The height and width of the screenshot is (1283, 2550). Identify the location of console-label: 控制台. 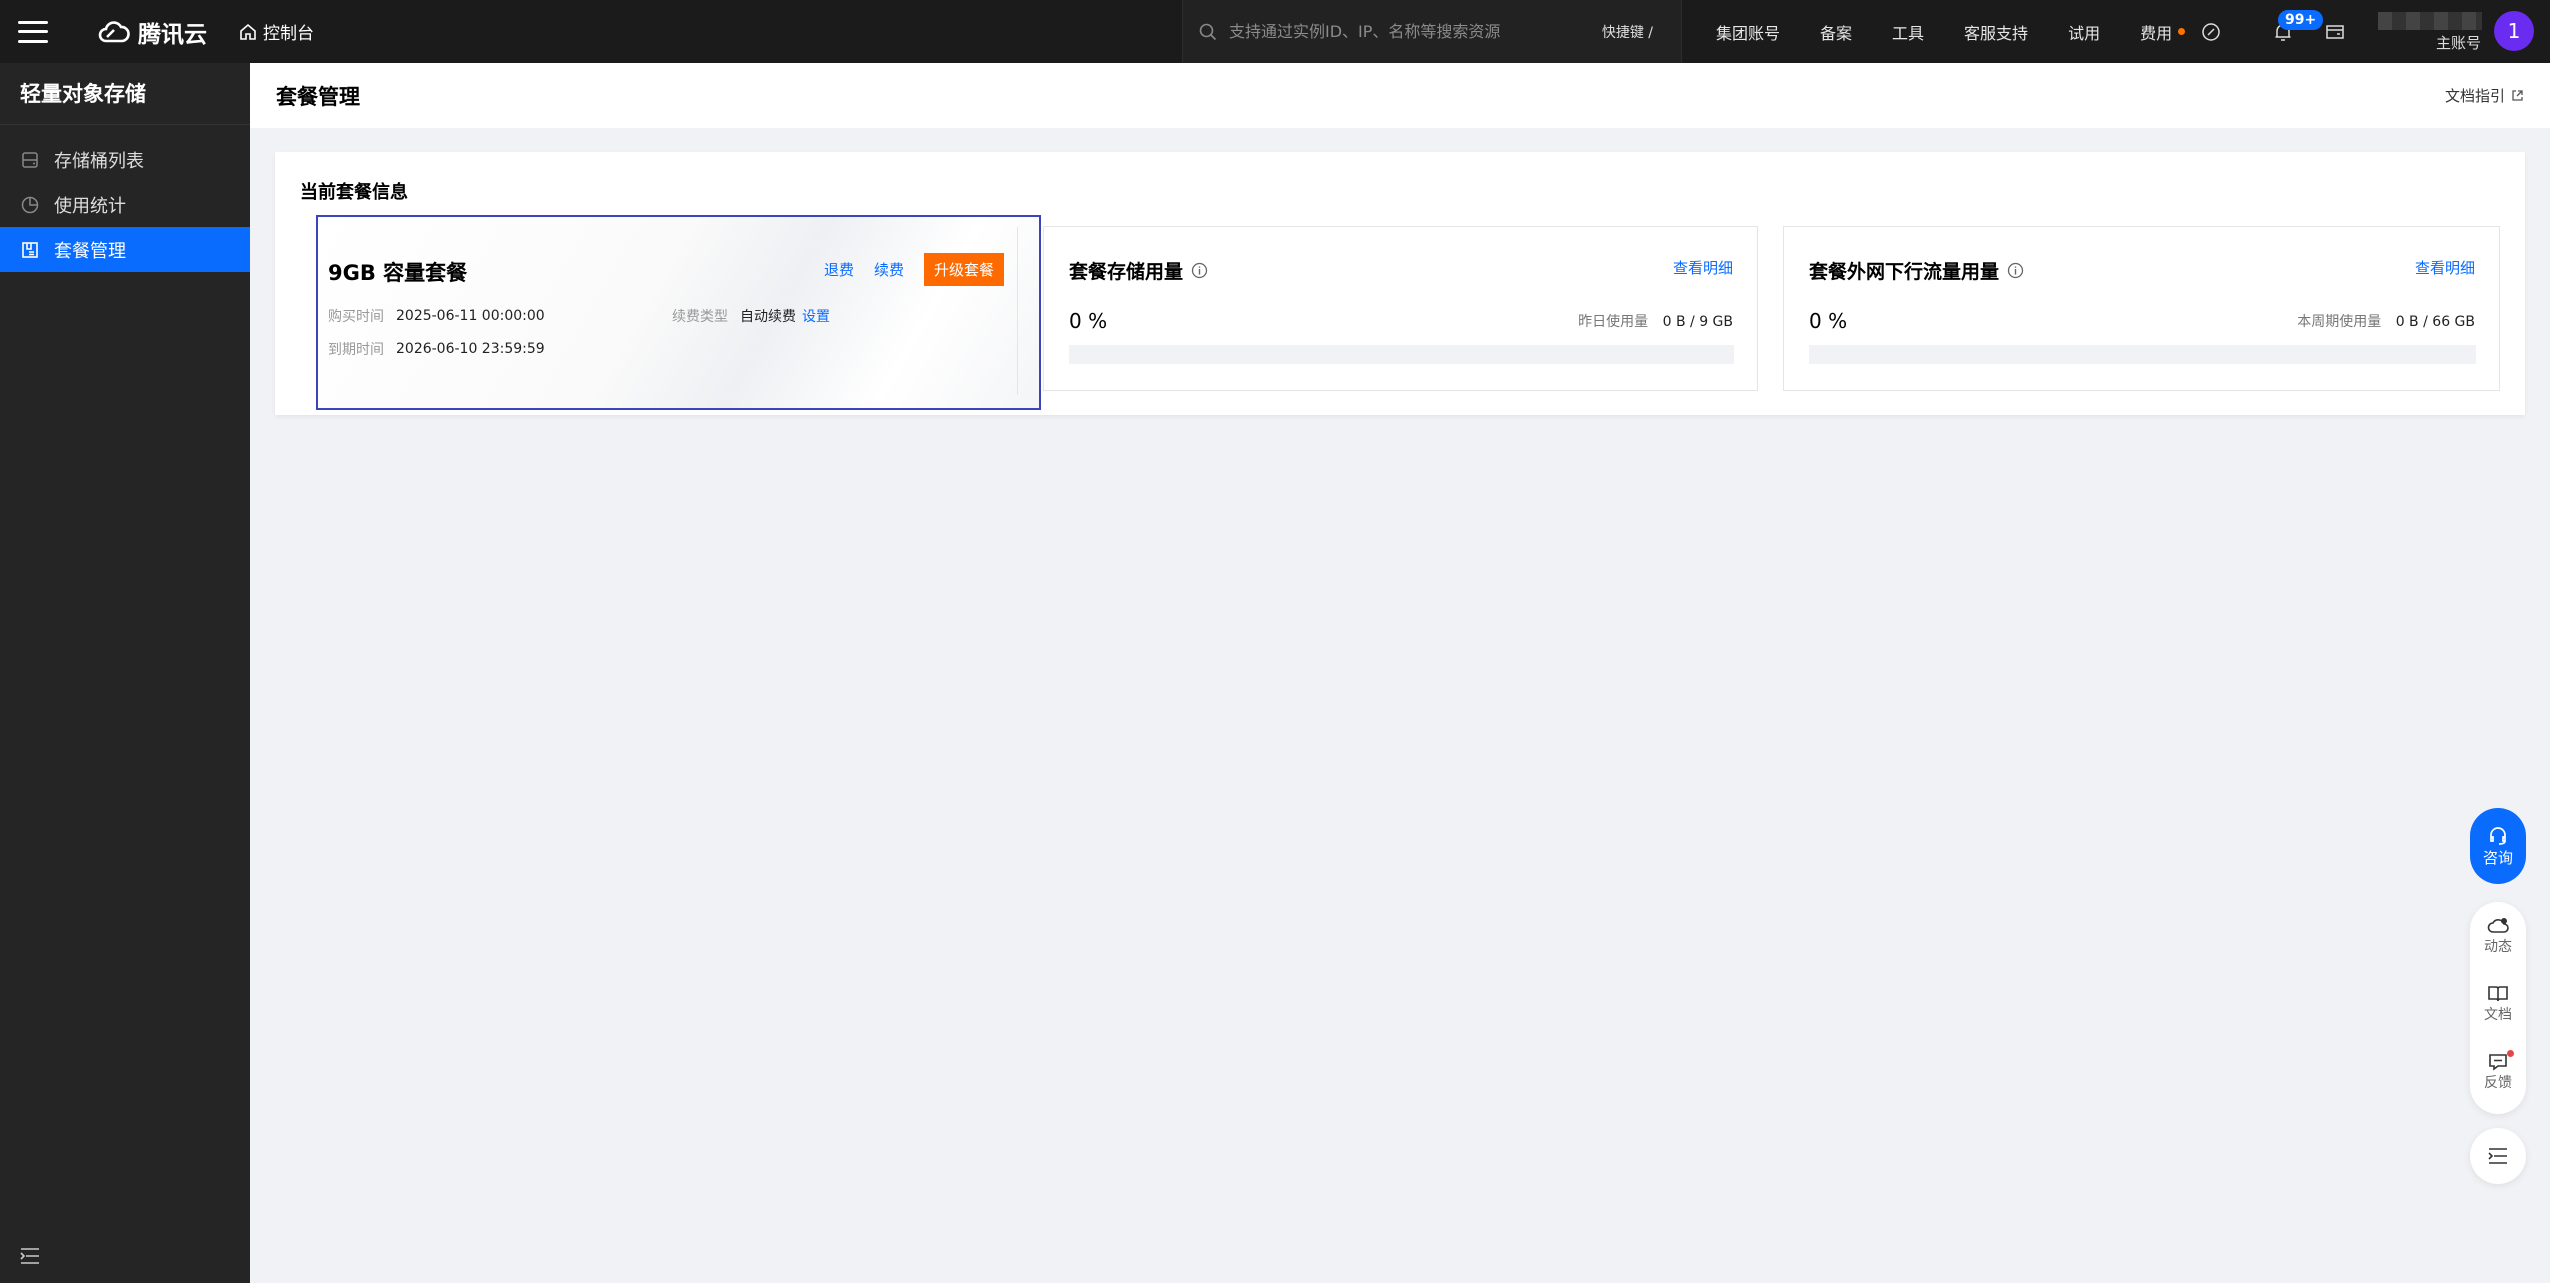
(288, 34).